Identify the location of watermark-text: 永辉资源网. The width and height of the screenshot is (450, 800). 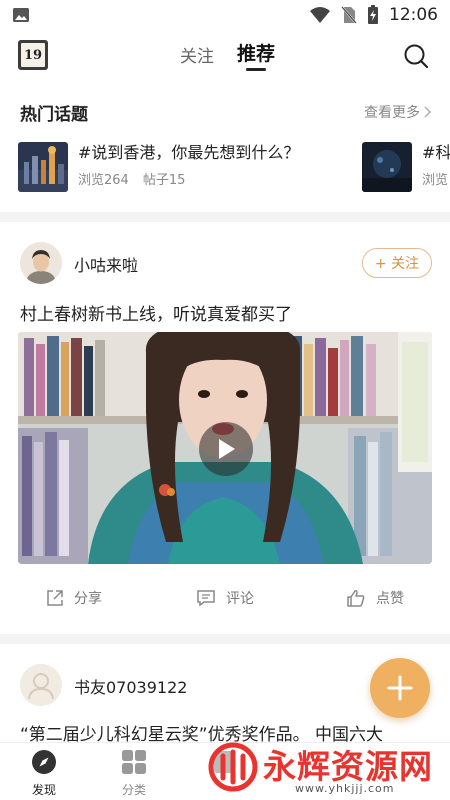
(348, 766).